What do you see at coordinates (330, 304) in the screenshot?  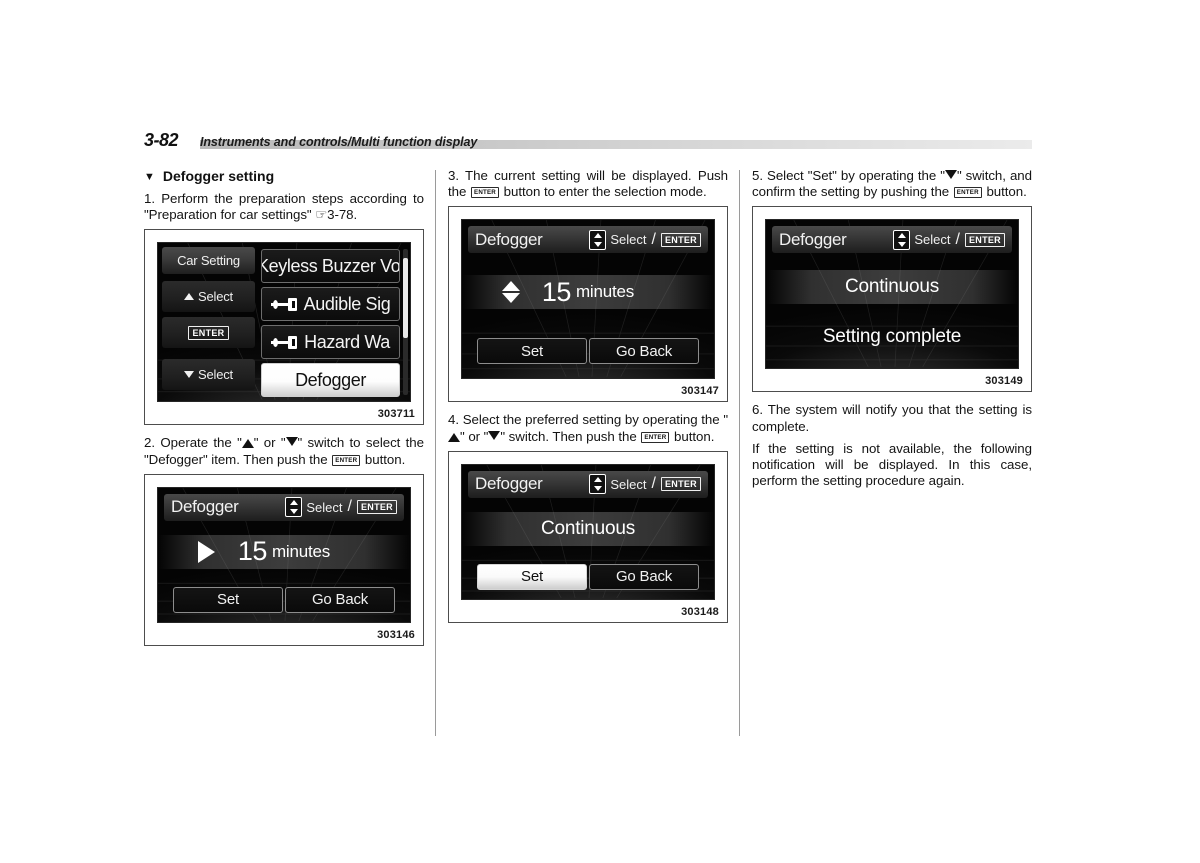 I see `menu-item-audible-sig: Audible Sig` at bounding box center [330, 304].